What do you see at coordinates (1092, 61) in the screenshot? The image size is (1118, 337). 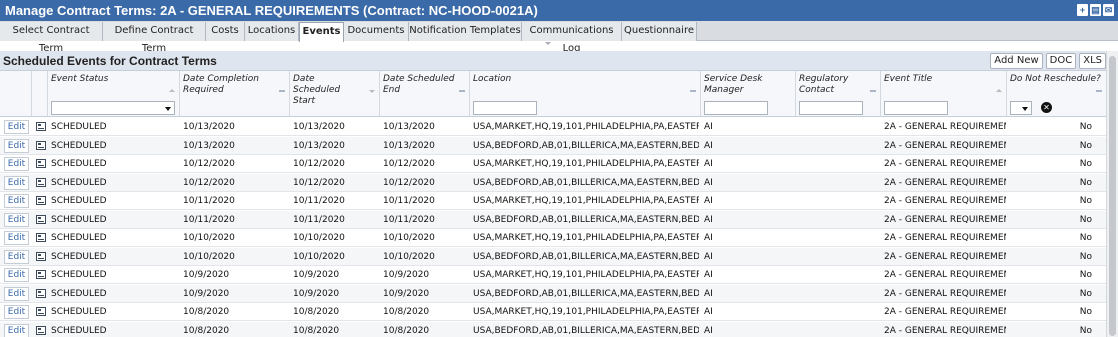 I see `xls-export-button: XLS` at bounding box center [1092, 61].